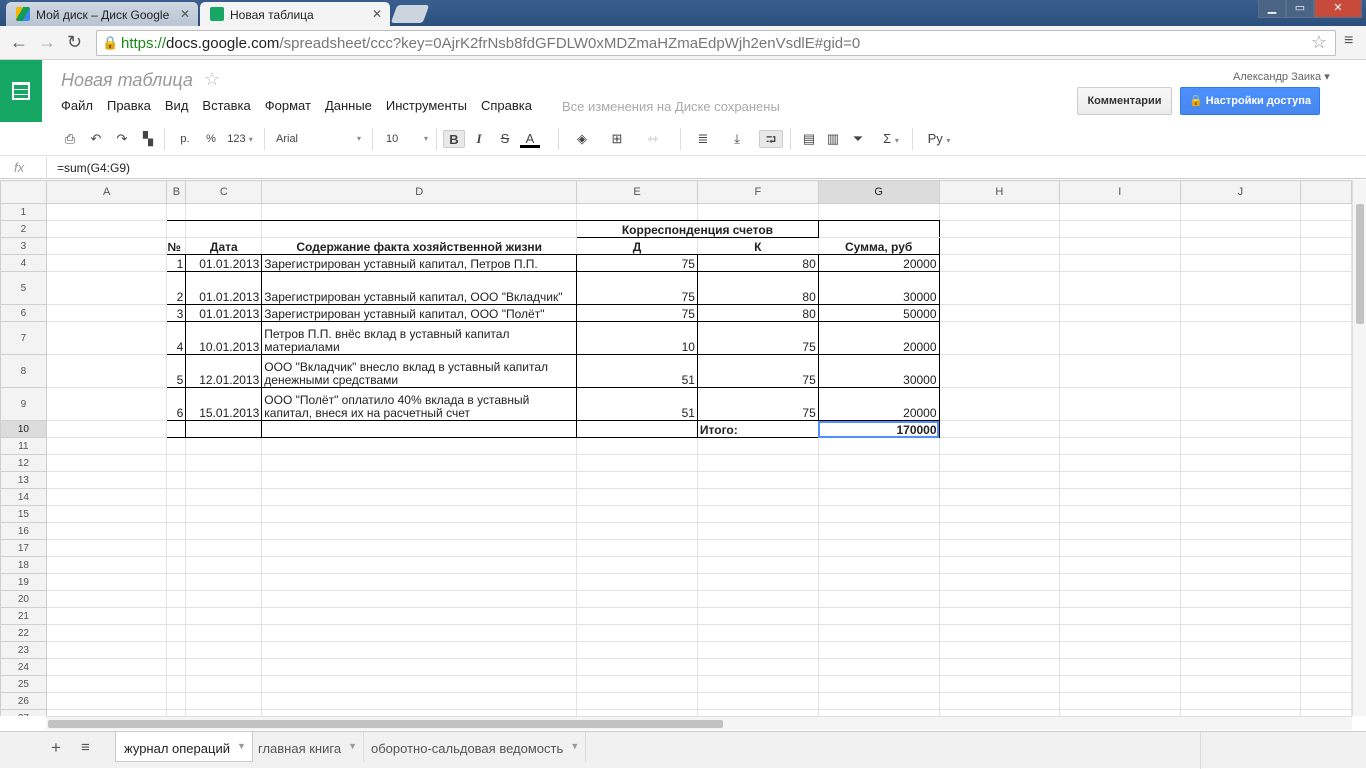 The image size is (1366, 769). Describe the element at coordinates (176, 288) in the screenshot. I see `cell-number: 2` at that location.